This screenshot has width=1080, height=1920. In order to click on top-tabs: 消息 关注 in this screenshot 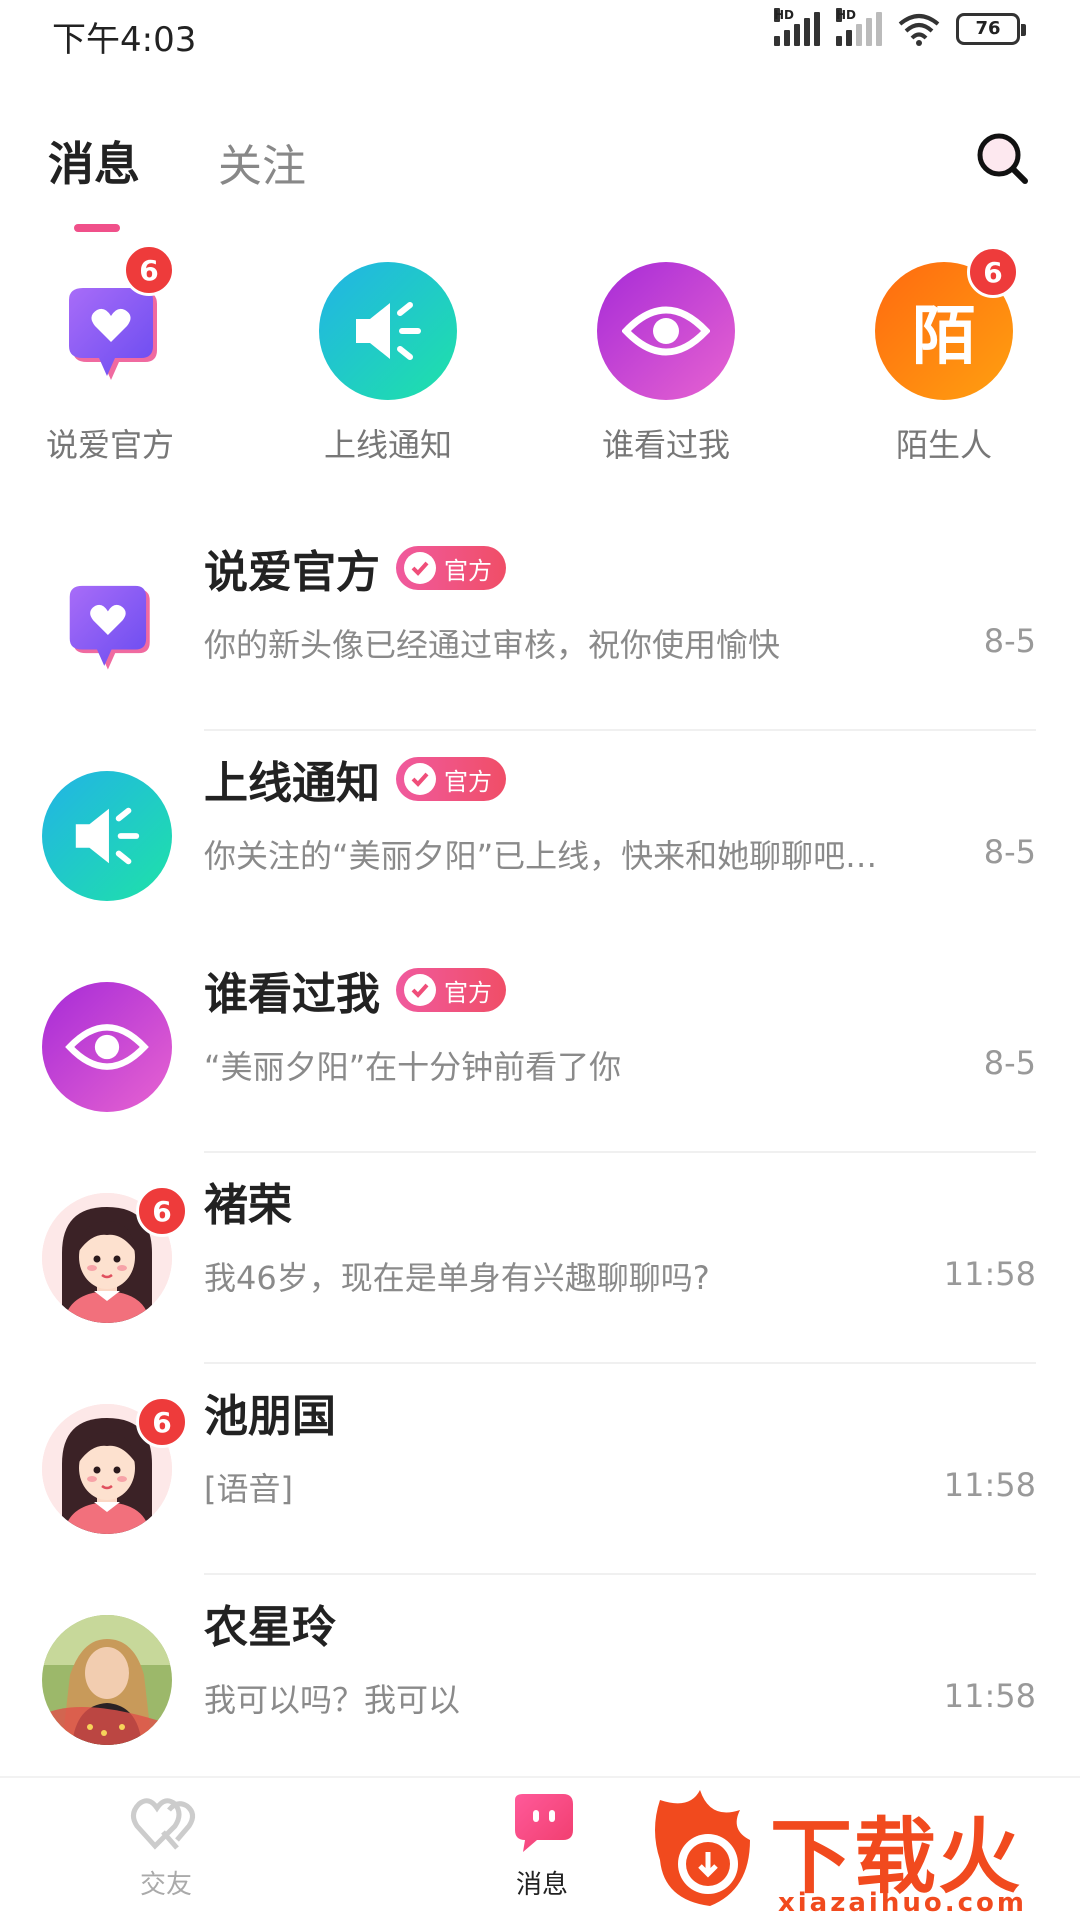, I will do `click(216, 180)`.